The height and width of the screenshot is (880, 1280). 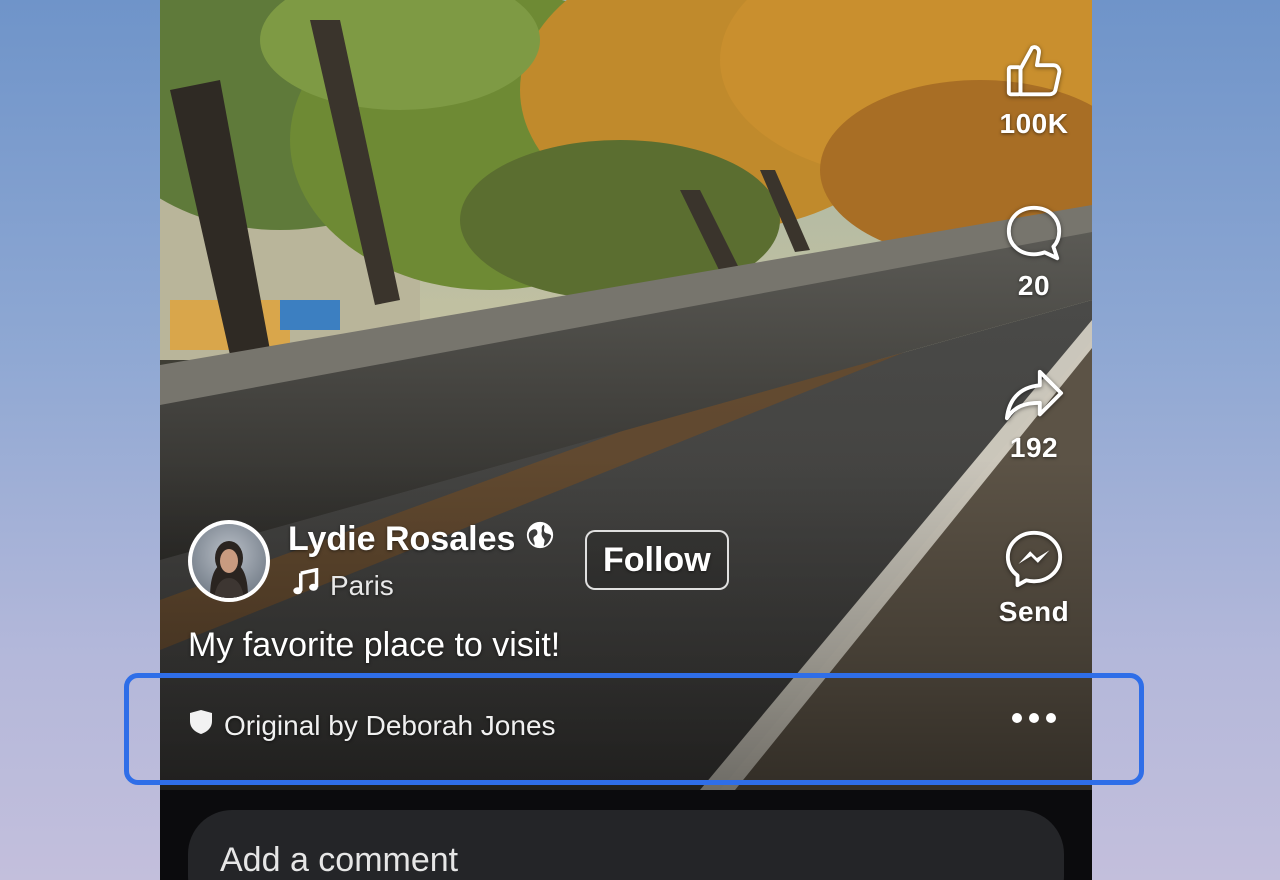 I want to click on share-count: 192, so click(x=1034, y=447).